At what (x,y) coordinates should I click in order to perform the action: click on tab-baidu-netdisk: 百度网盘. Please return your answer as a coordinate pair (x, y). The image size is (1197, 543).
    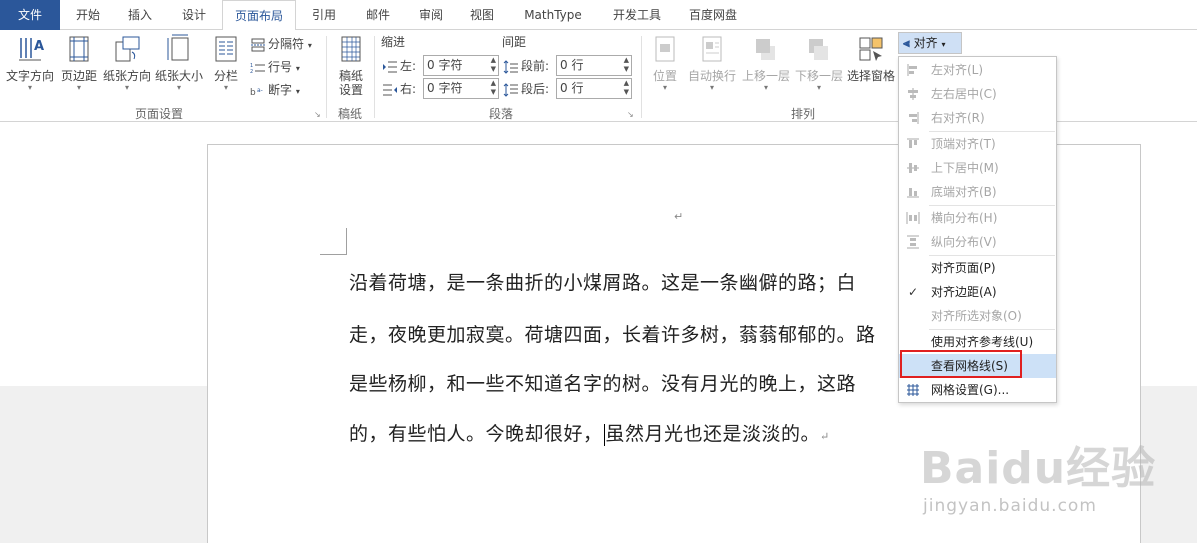
    Looking at the image, I should click on (713, 15).